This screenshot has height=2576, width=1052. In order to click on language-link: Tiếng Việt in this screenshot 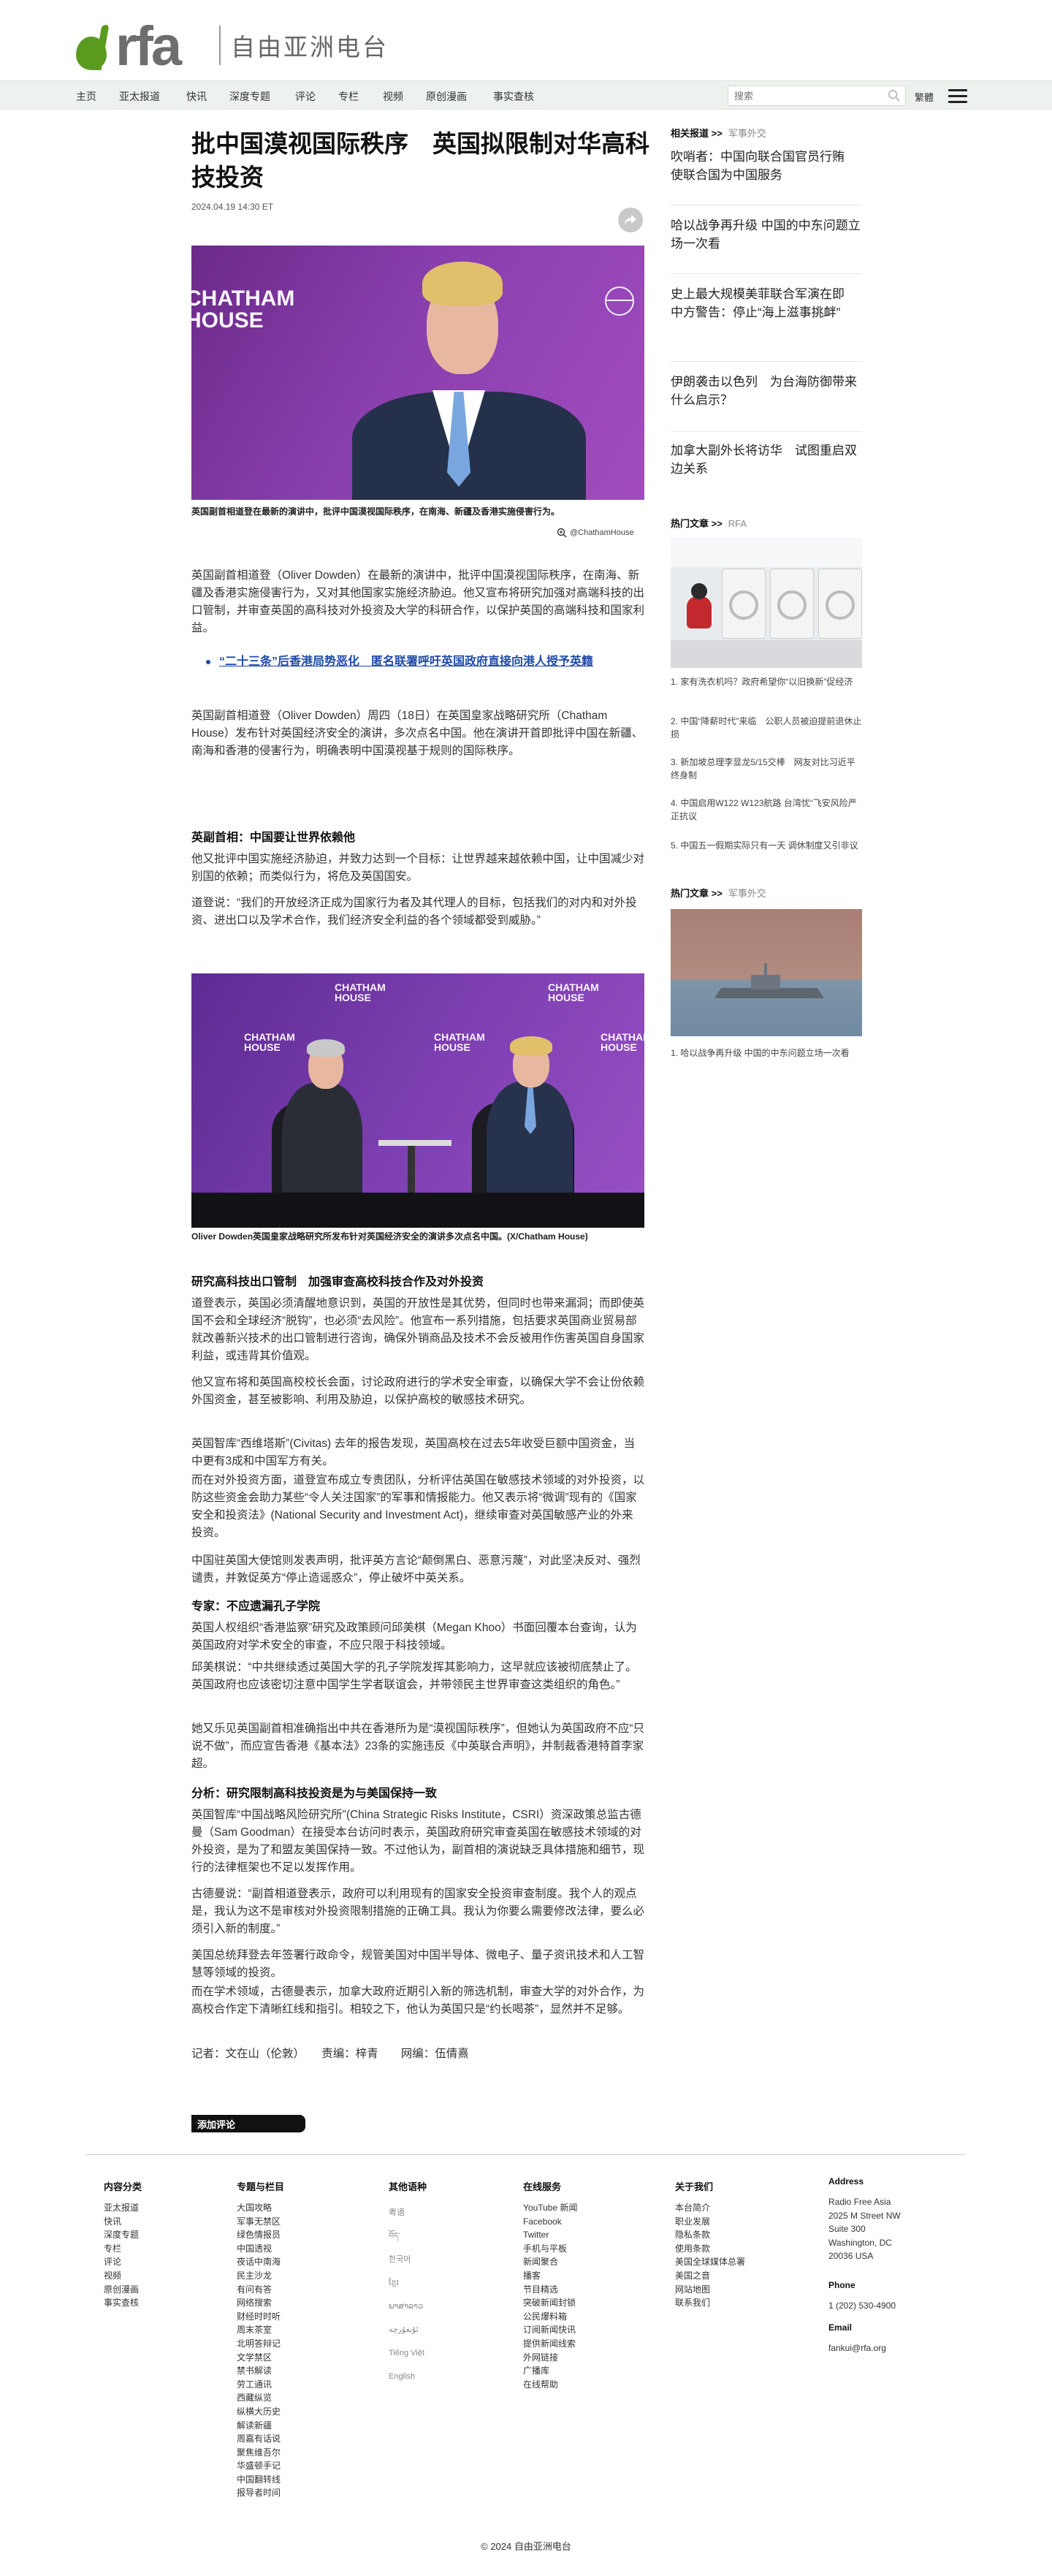, I will do `click(406, 2353)`.